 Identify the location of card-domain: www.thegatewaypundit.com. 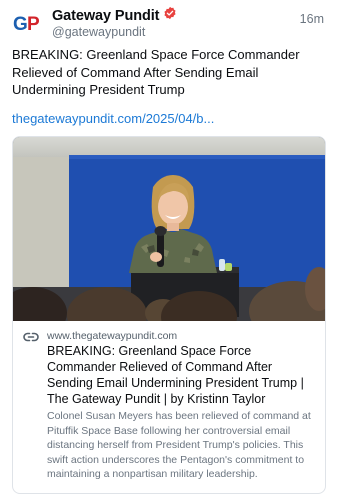
(112, 336).